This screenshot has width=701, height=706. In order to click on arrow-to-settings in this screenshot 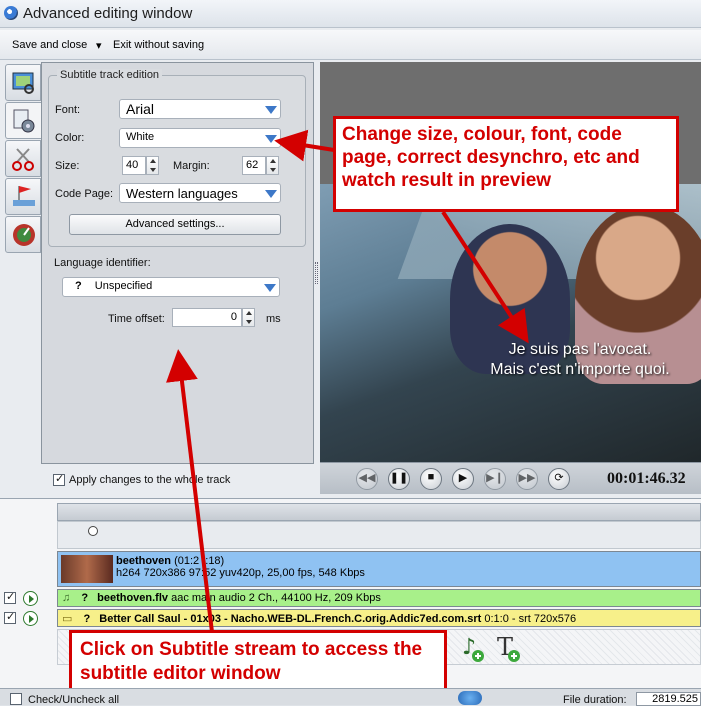, I will do `click(304, 145)`.